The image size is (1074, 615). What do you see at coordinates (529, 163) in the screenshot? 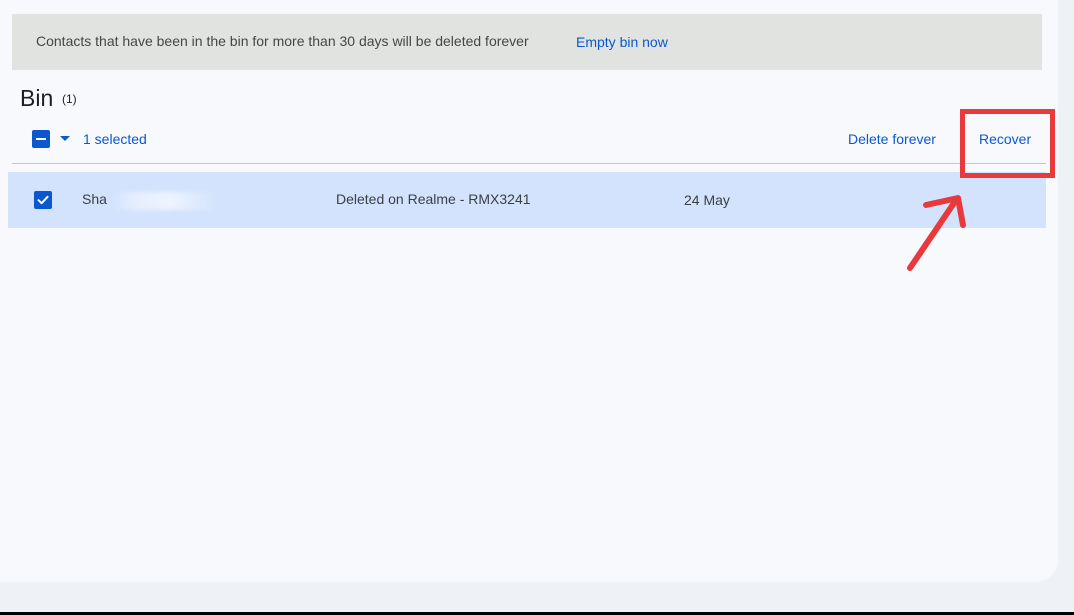
I see `divider` at bounding box center [529, 163].